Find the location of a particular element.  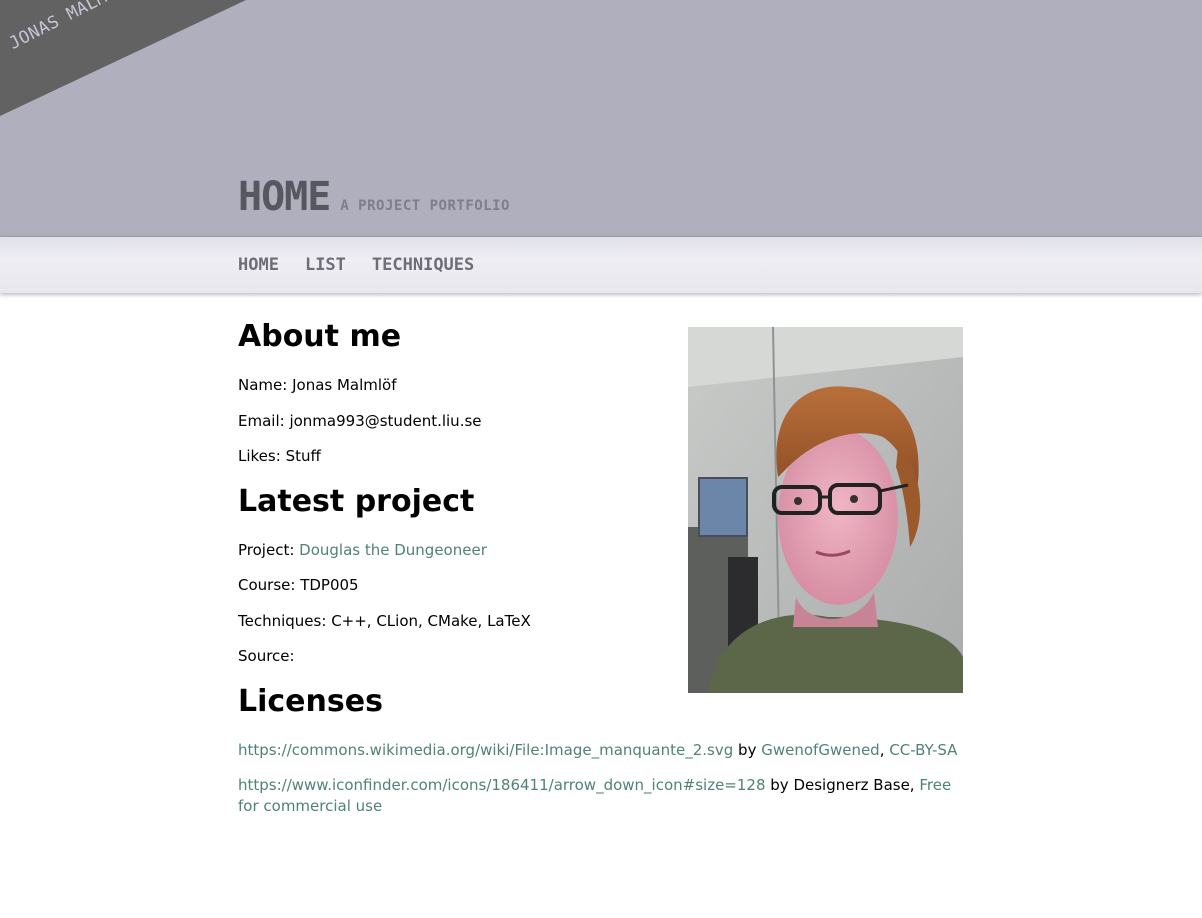

likes-value: Stuff is located at coordinates (303, 456).